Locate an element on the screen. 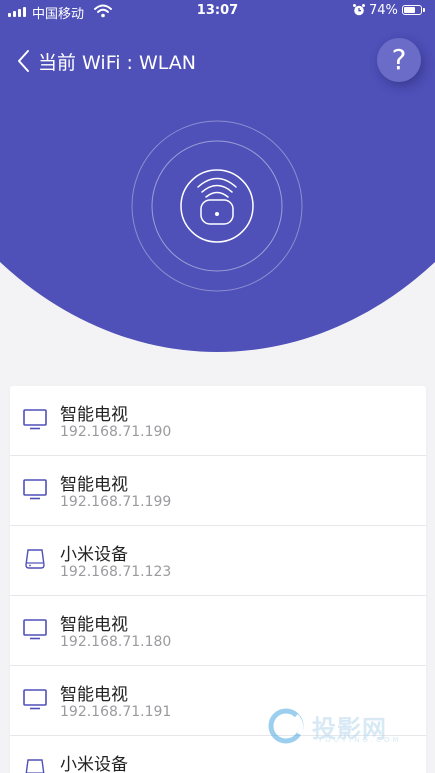 This screenshot has height=773, width=435. watermark: 投影网 TOUYING.COM is located at coordinates (332, 726).